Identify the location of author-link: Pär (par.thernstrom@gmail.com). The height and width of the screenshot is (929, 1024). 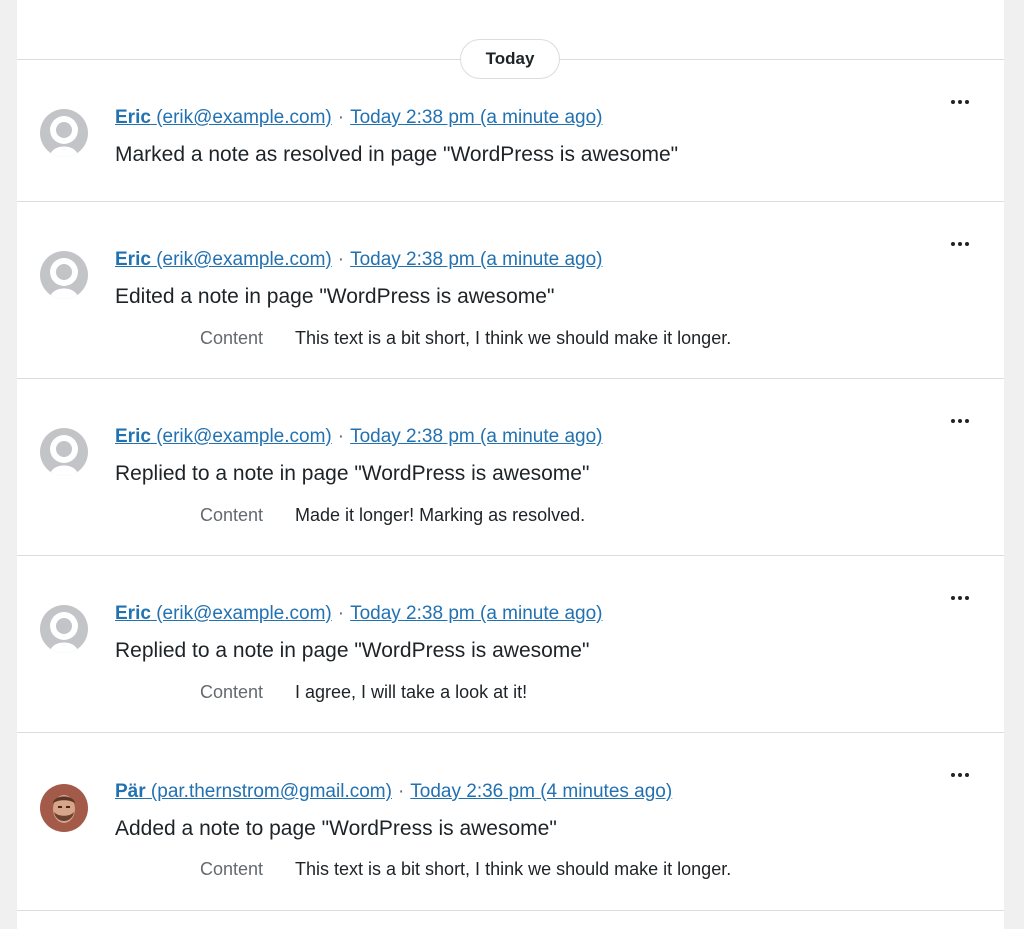
(253, 791).